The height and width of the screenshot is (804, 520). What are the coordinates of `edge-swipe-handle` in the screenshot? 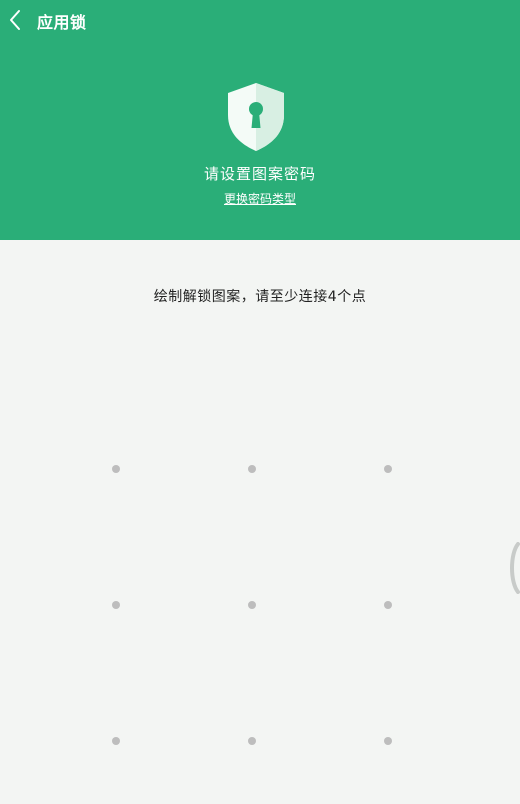 It's located at (513, 568).